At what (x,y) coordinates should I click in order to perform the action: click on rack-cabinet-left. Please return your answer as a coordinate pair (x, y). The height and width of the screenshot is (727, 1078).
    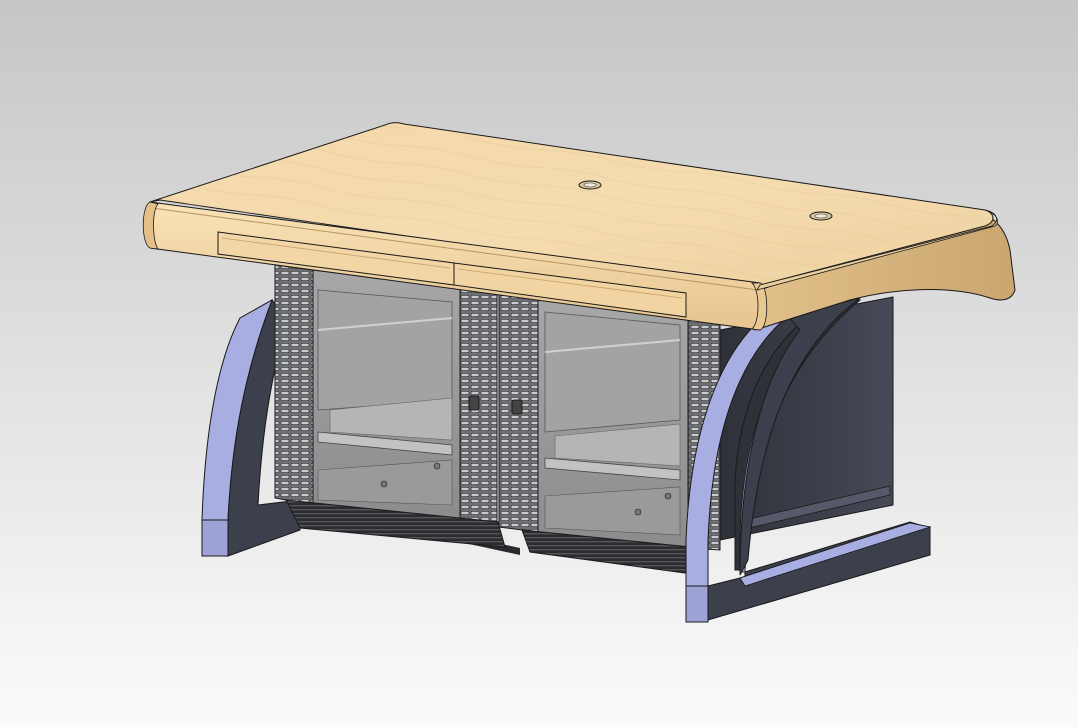
    Looking at the image, I should click on (397, 409).